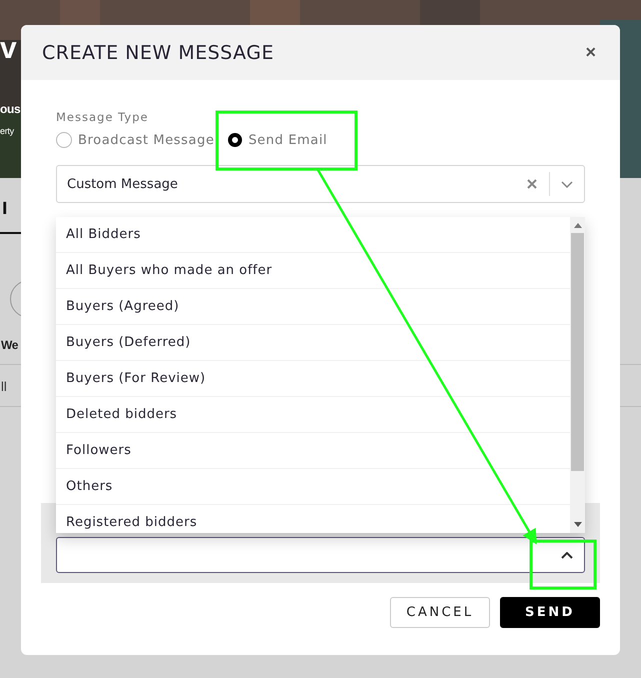  I want to click on menu-option: Deleted bidders, so click(313, 415).